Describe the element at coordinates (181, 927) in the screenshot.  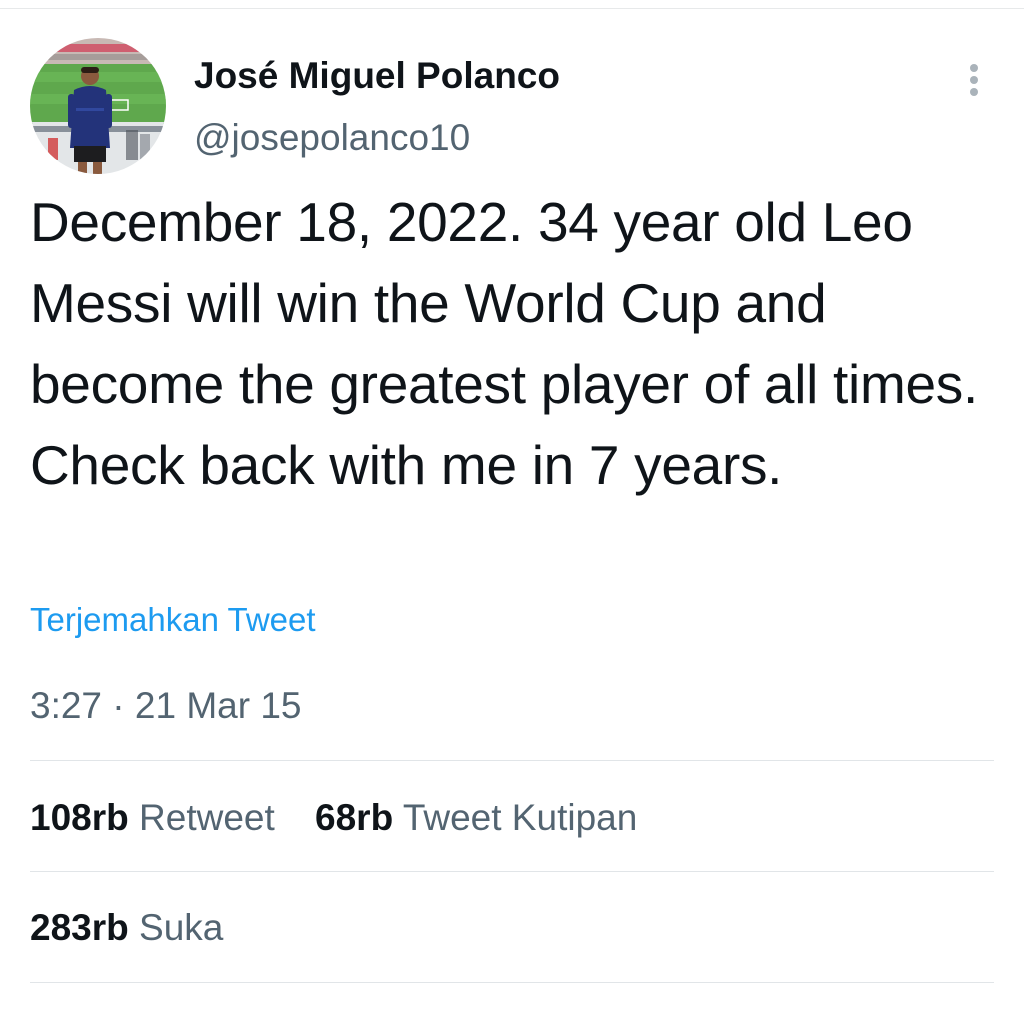
I see `likes-label: Suka` at that location.